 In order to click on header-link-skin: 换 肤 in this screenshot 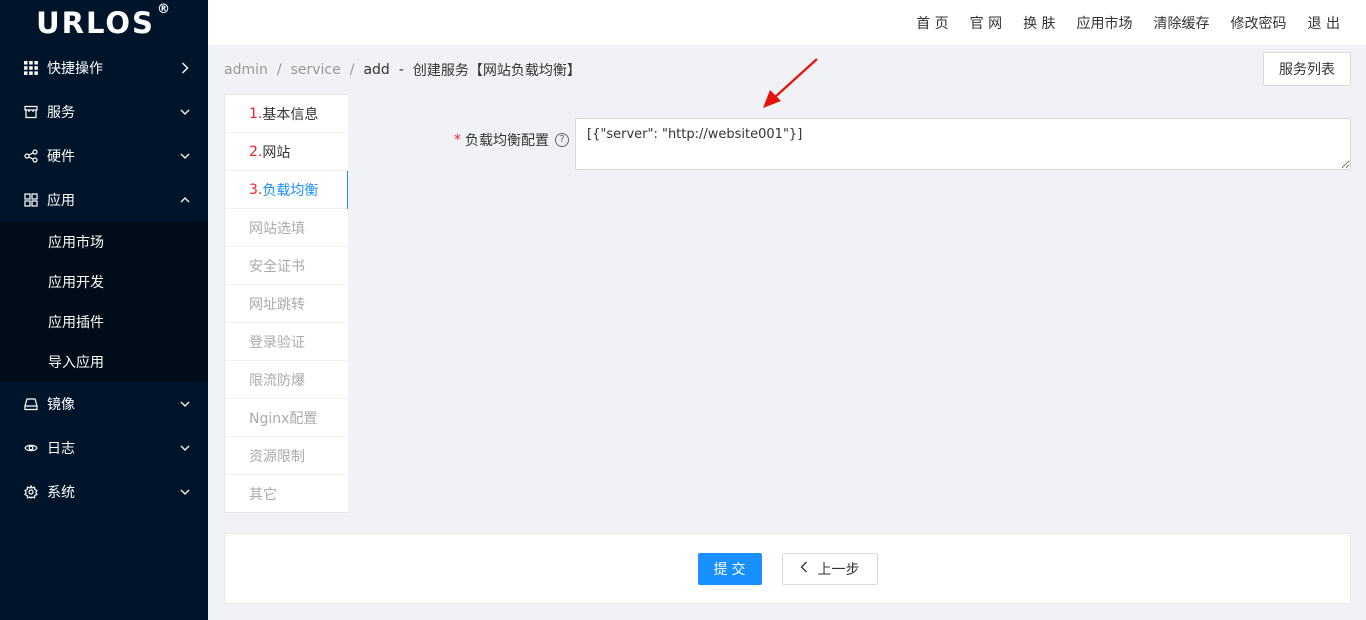, I will do `click(1039, 23)`.